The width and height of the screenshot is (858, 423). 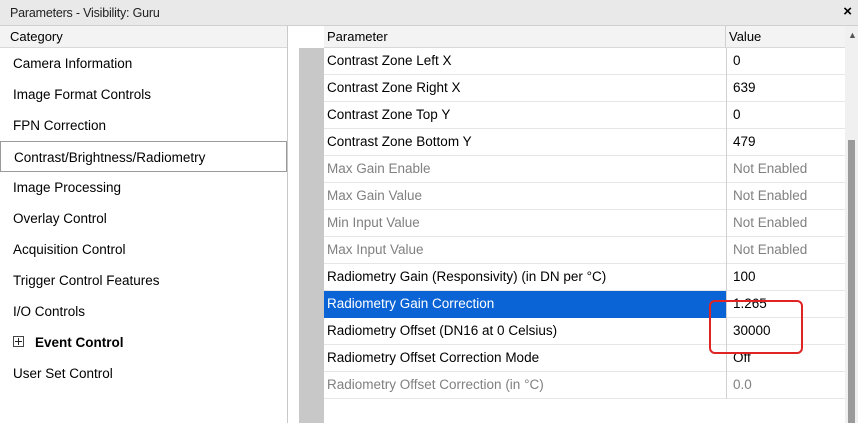 What do you see at coordinates (79, 342) in the screenshot?
I see `category-item-label: Event Control` at bounding box center [79, 342].